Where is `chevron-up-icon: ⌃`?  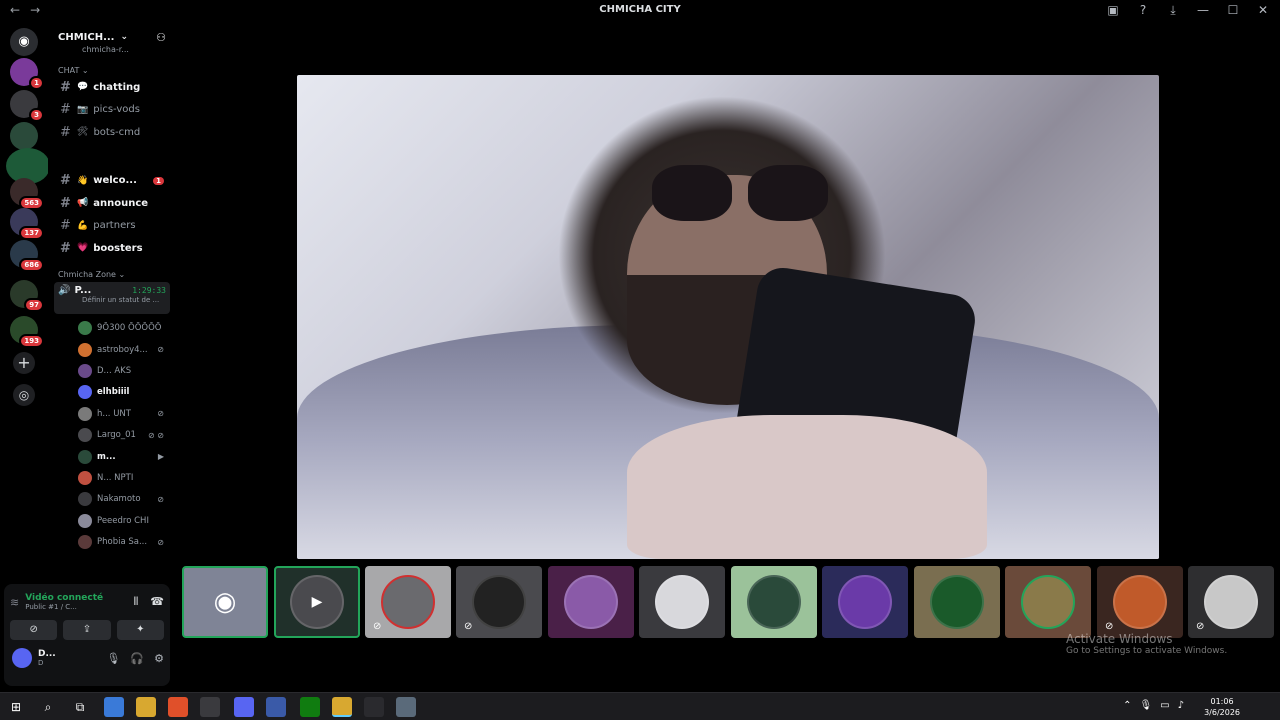 chevron-up-icon: ⌃ is located at coordinates (1127, 705).